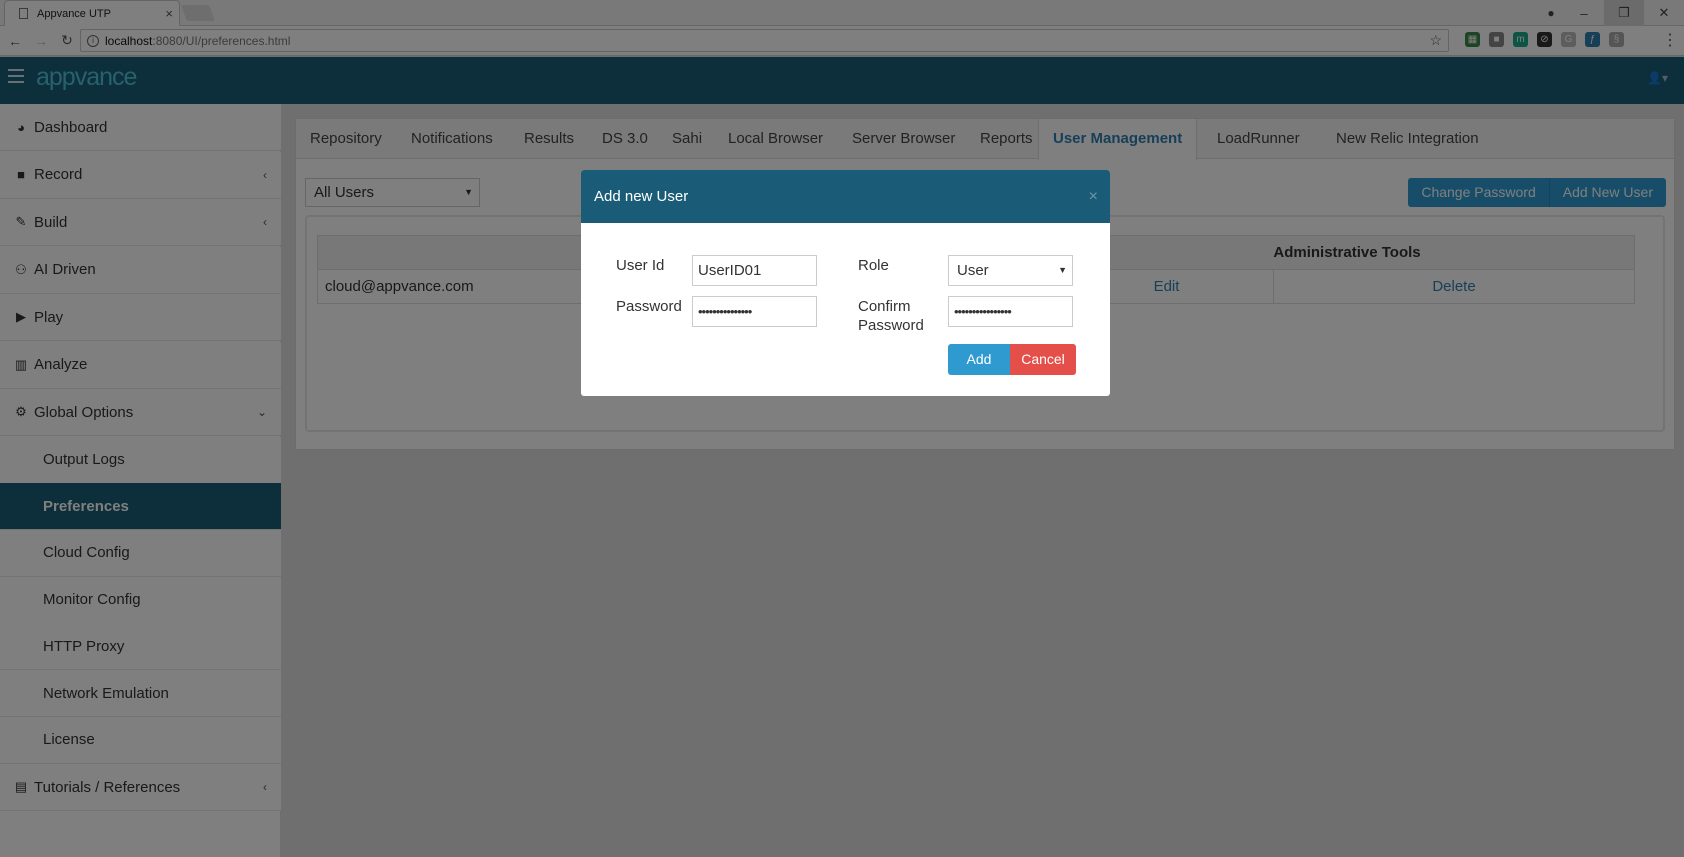 This screenshot has width=1684, height=857. What do you see at coordinates (1043, 359) in the screenshot?
I see `cancel-button: Cancel` at bounding box center [1043, 359].